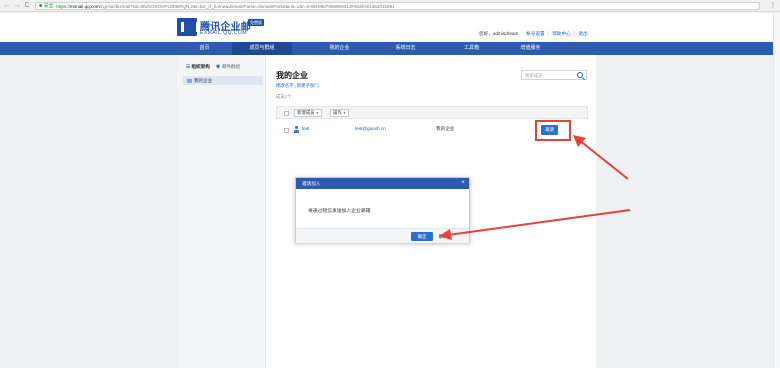  Describe the element at coordinates (286, 130) in the screenshot. I see `row-checkbox` at that location.